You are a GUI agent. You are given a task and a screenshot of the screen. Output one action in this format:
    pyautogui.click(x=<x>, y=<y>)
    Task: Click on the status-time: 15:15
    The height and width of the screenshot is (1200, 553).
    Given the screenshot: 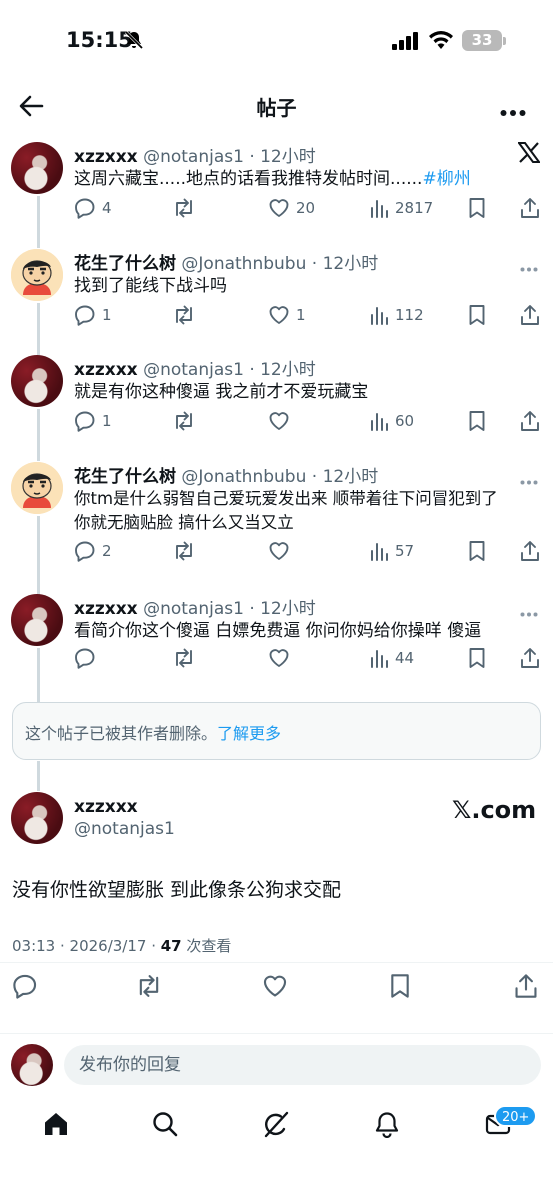 What is the action you would take?
    pyautogui.click(x=99, y=40)
    